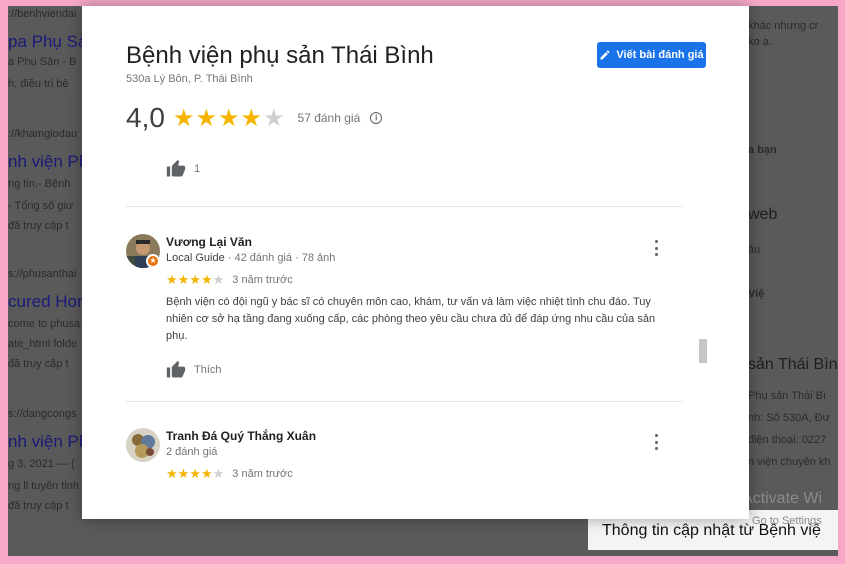  What do you see at coordinates (793, 364) in the screenshot?
I see `background-panel-line: sản Thái Bìn` at bounding box center [793, 364].